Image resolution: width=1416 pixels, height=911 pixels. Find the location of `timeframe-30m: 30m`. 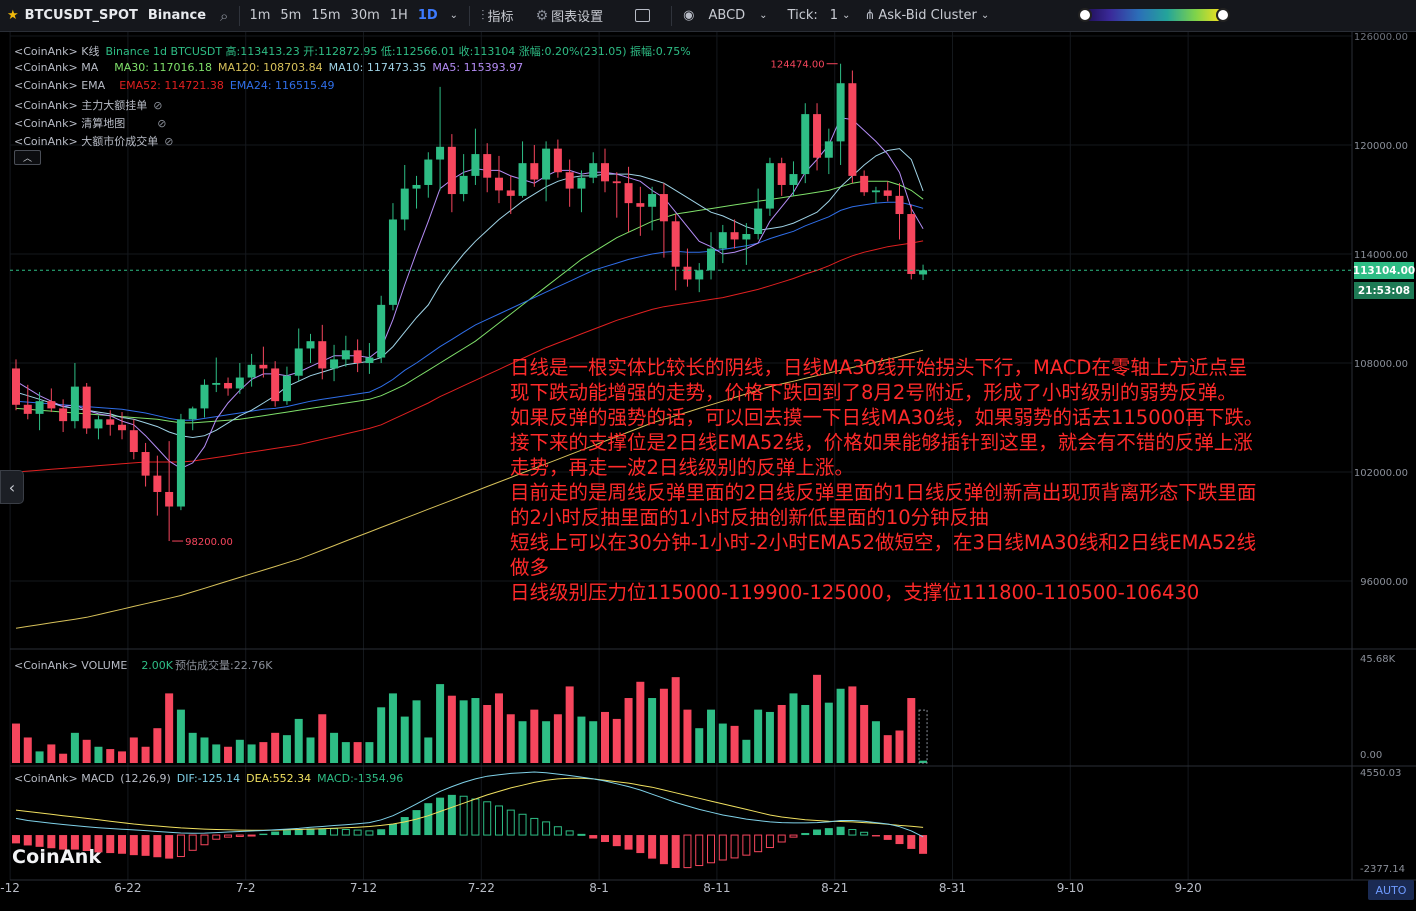

timeframe-30m: 30m is located at coordinates (365, 16).